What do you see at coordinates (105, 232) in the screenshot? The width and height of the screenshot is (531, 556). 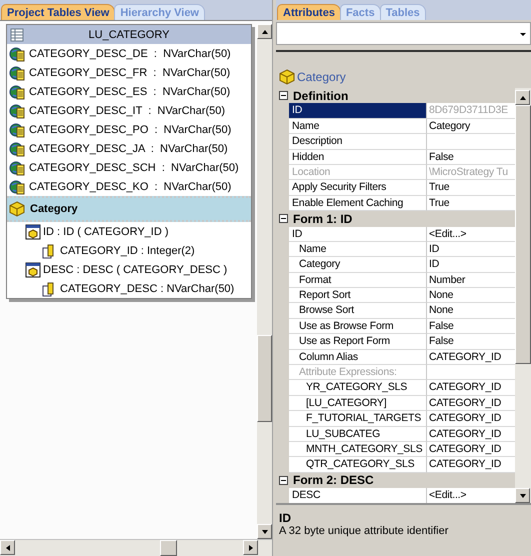 I see `form-label: ID : ID ( CATEGORY_ID )` at bounding box center [105, 232].